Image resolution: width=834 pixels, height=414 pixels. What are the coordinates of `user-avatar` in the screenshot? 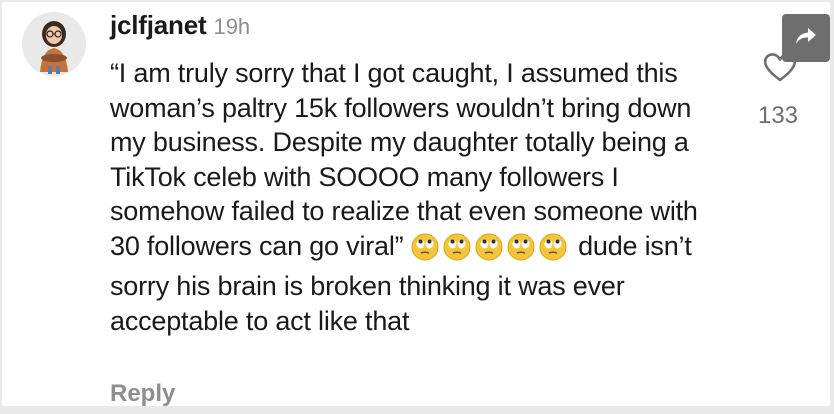 It's located at (54, 44).